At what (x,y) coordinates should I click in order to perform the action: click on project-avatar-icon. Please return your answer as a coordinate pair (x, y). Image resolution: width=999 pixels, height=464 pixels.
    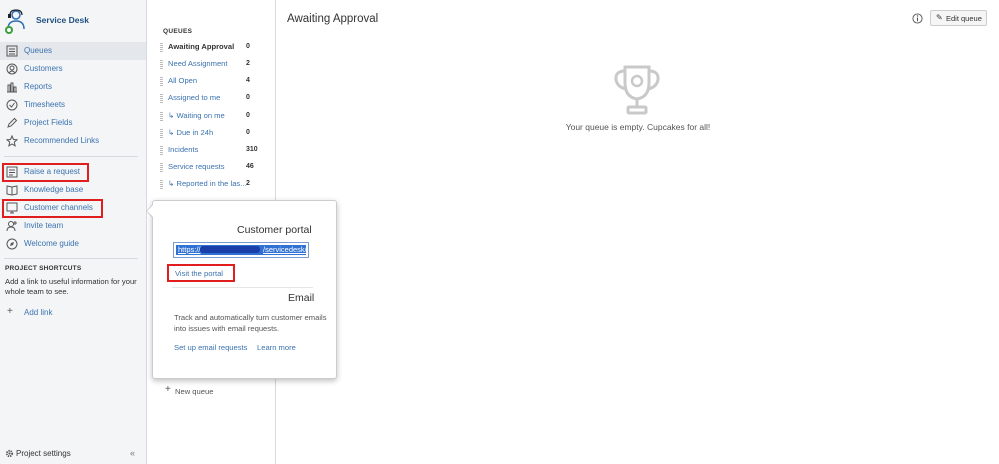
    Looking at the image, I should click on (16, 22).